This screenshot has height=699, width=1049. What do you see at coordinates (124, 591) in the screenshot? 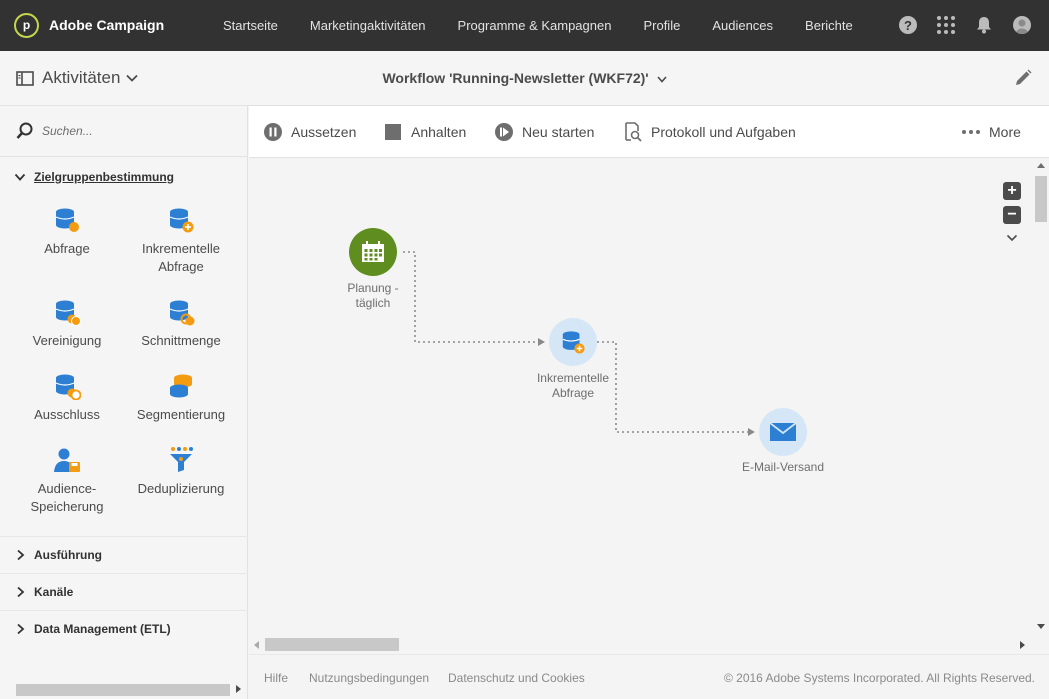
I see `section-kanaele: Kanäle` at bounding box center [124, 591].